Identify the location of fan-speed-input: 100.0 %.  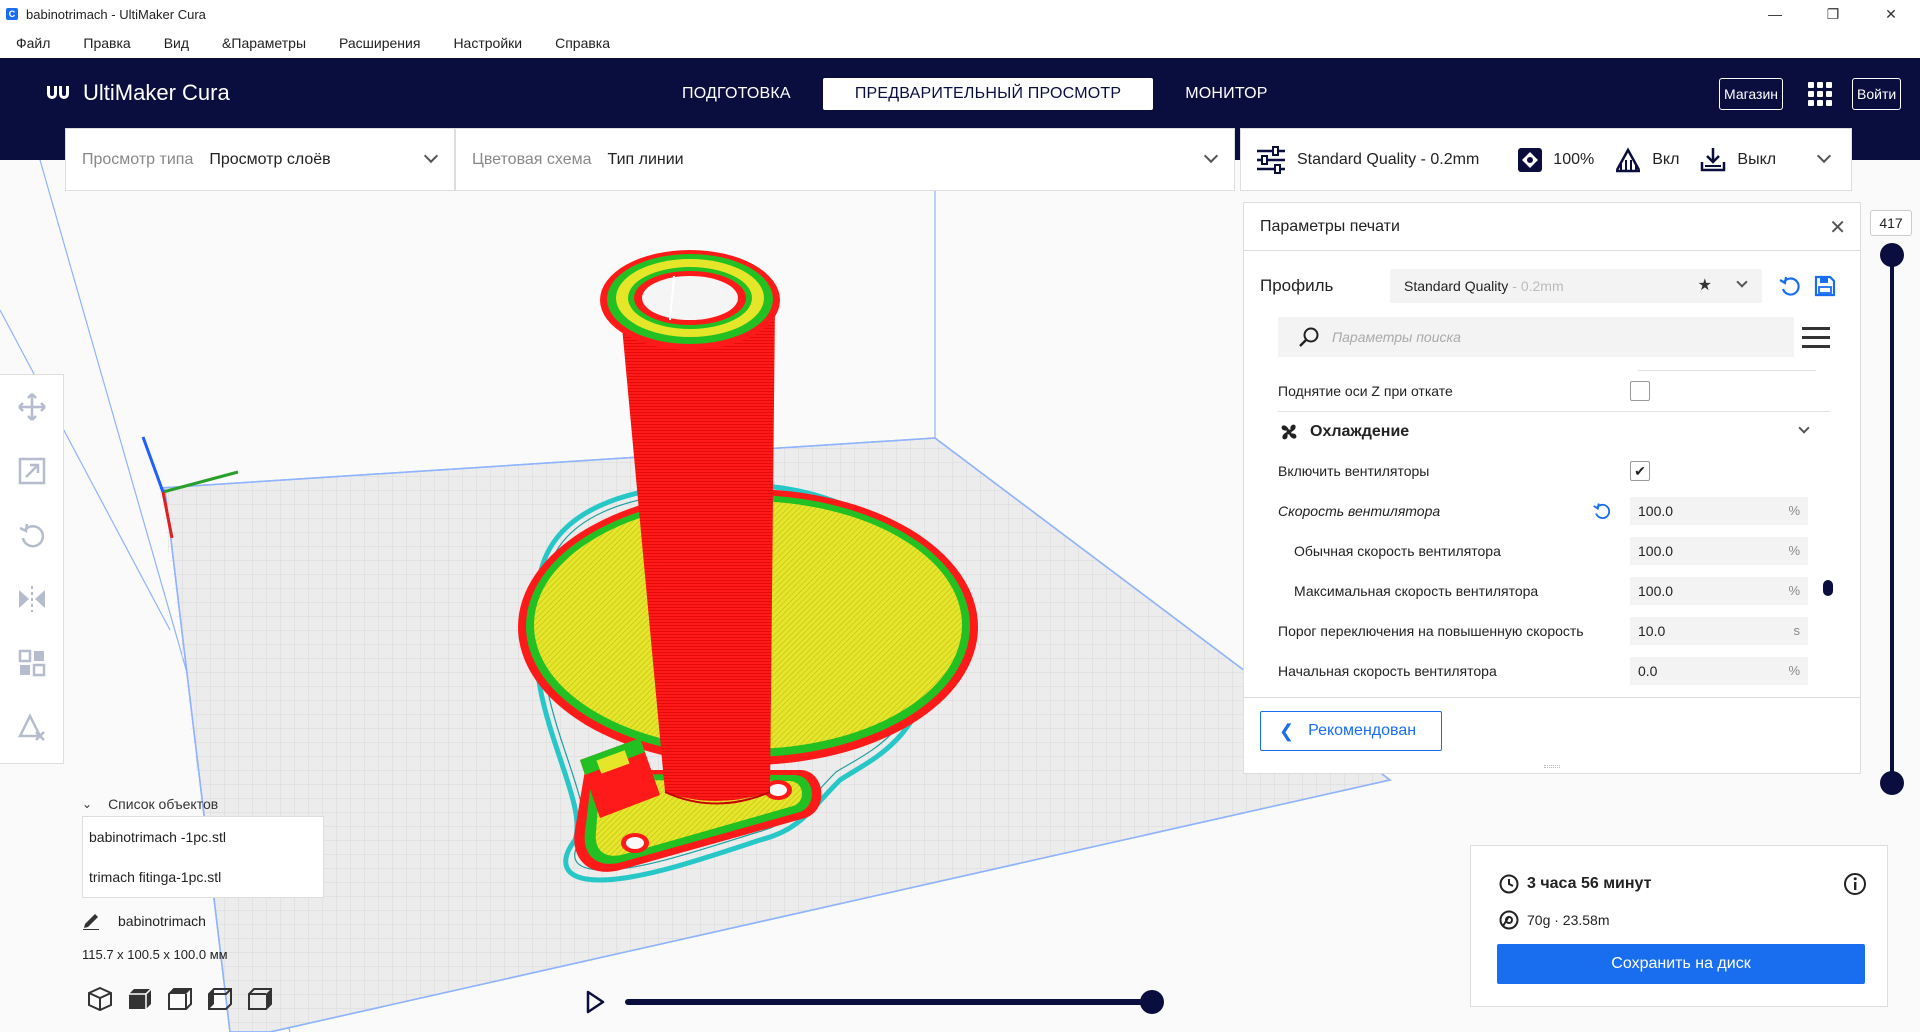
(1719, 511).